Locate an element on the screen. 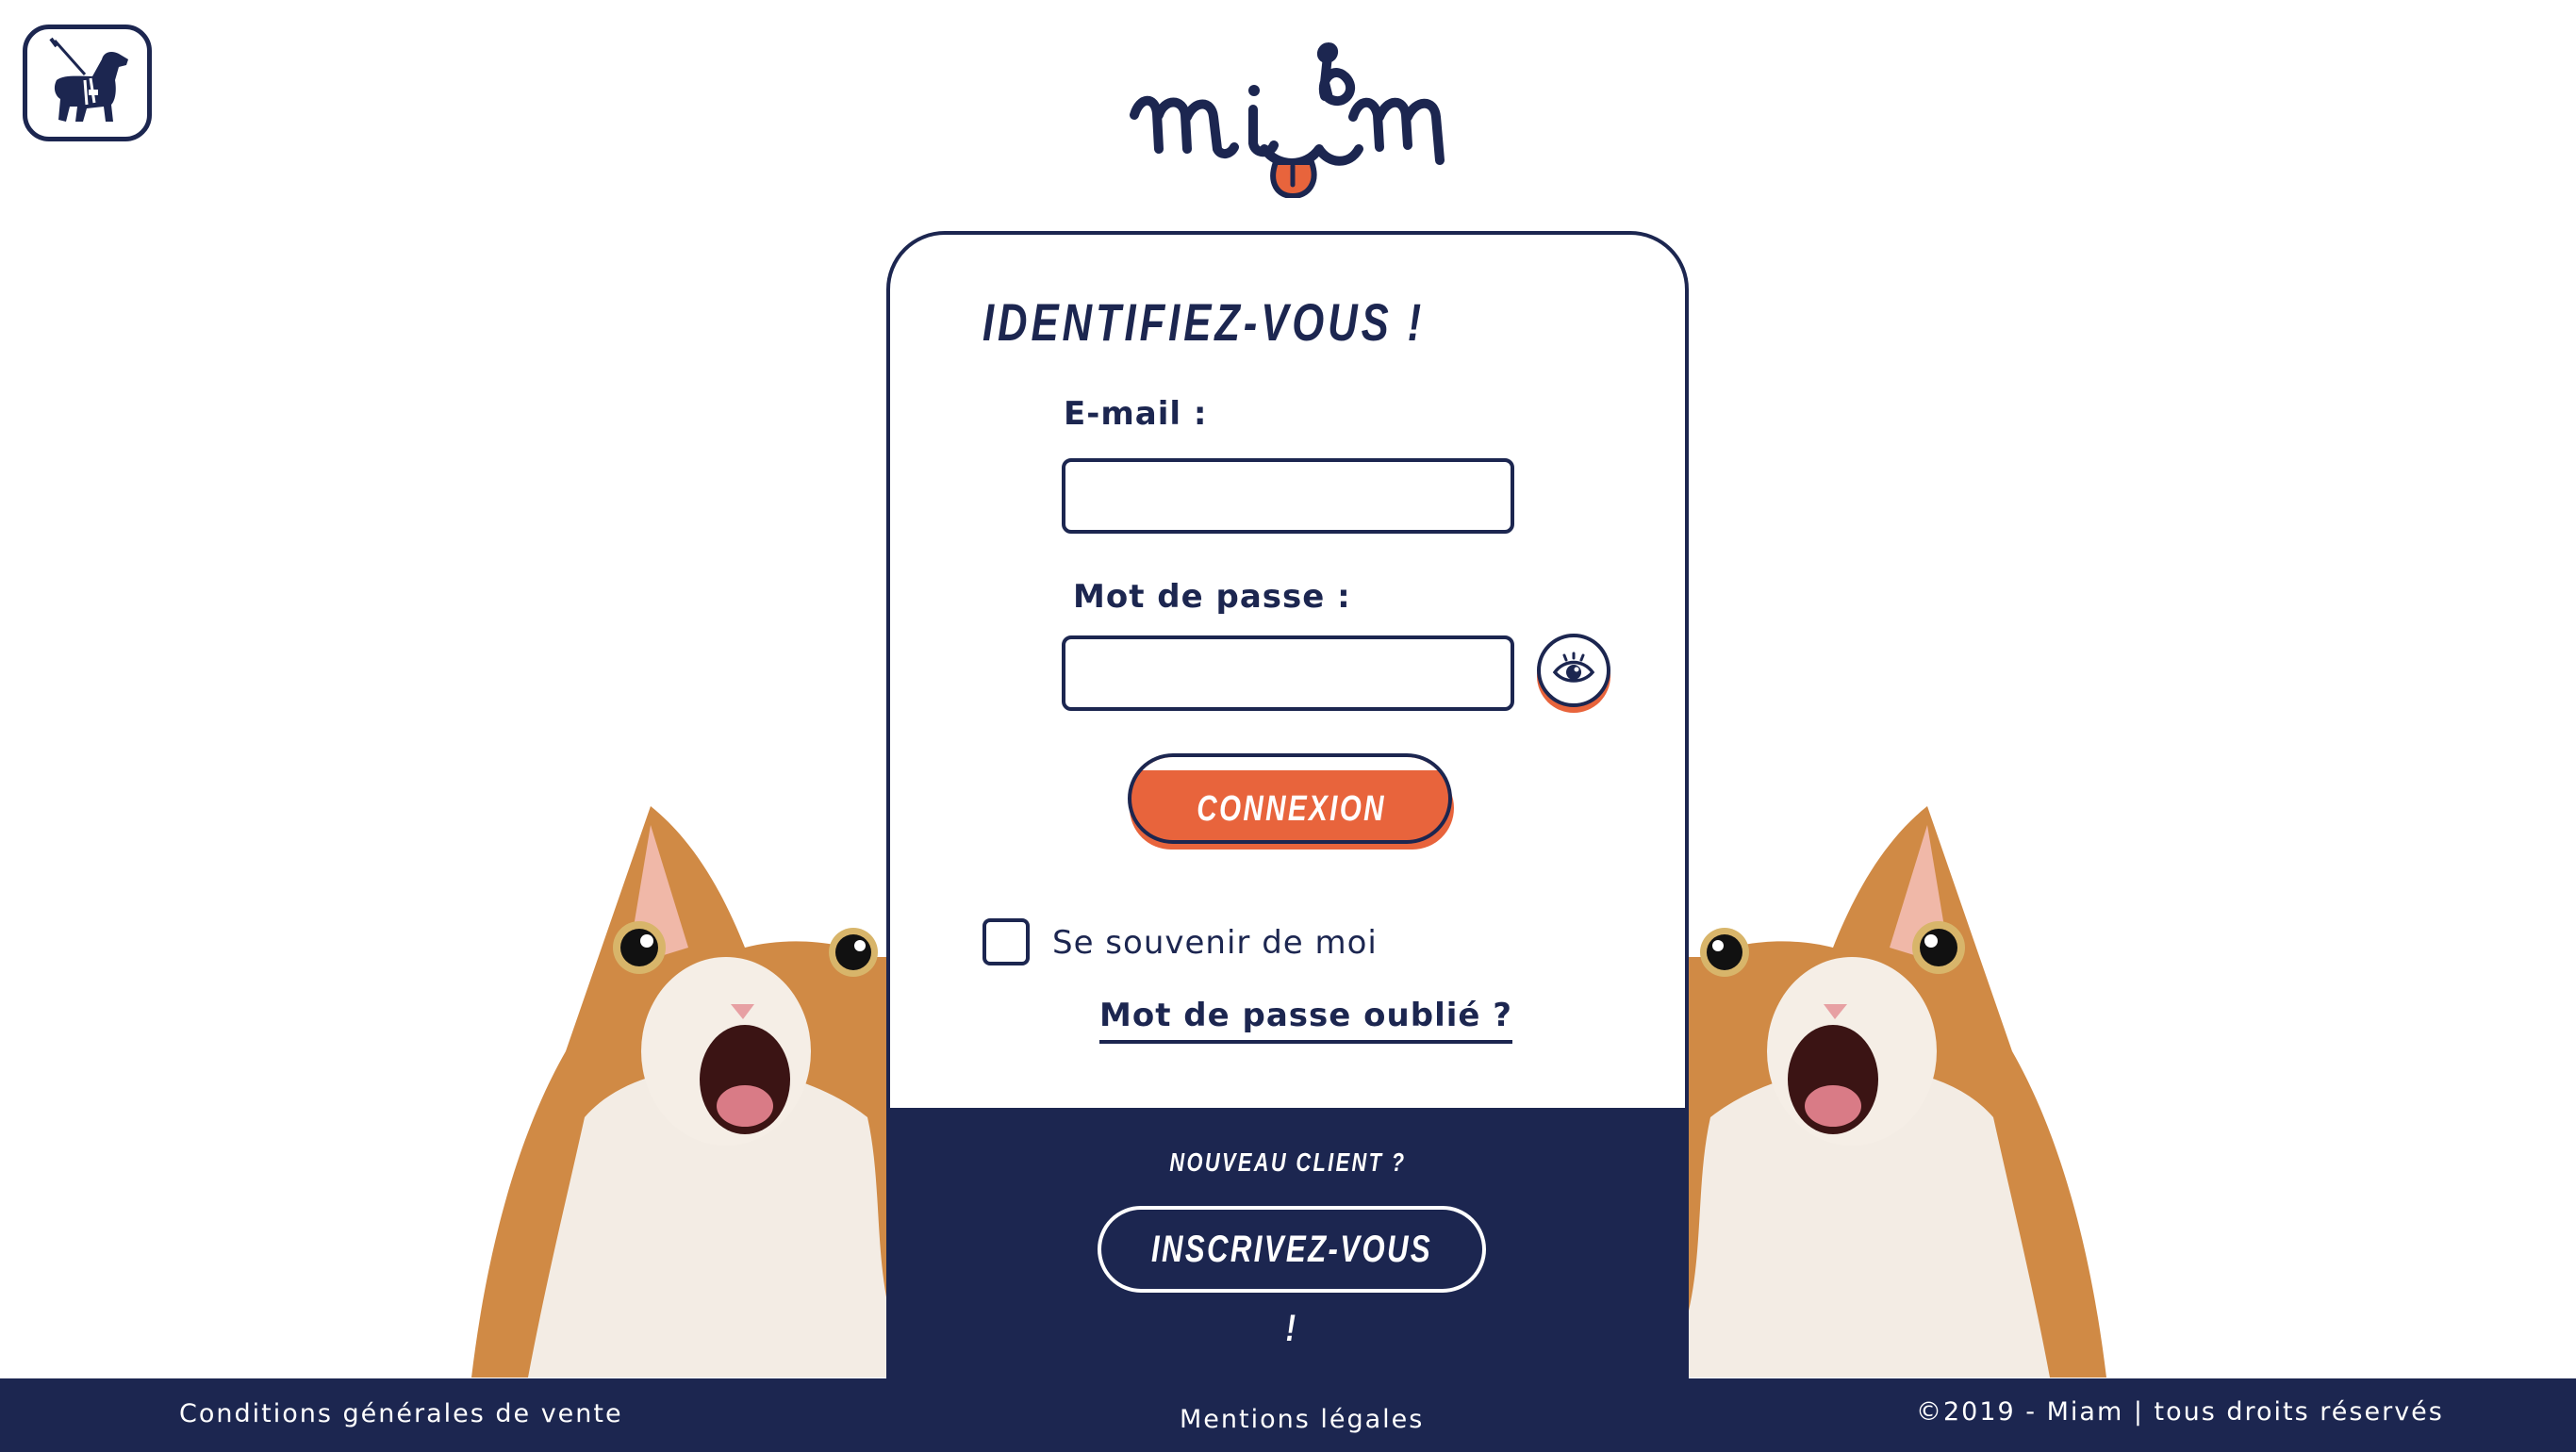  password-input is located at coordinates (1288, 673).